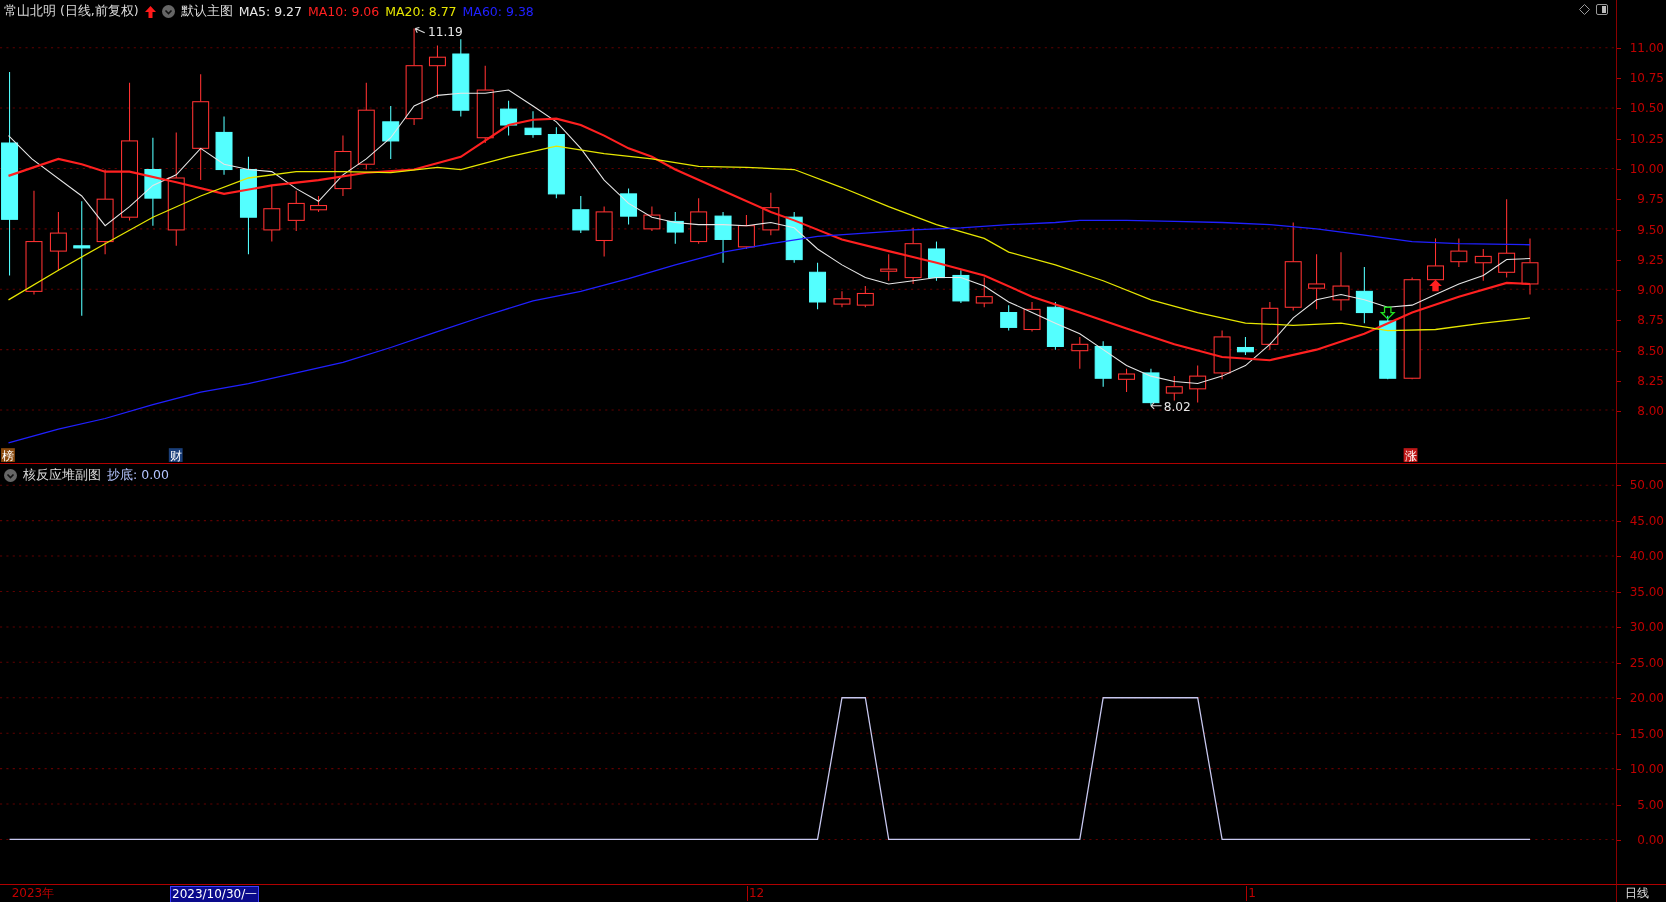 This screenshot has width=1666, height=902. I want to click on price-axis-label: 8.50, so click(1650, 350).